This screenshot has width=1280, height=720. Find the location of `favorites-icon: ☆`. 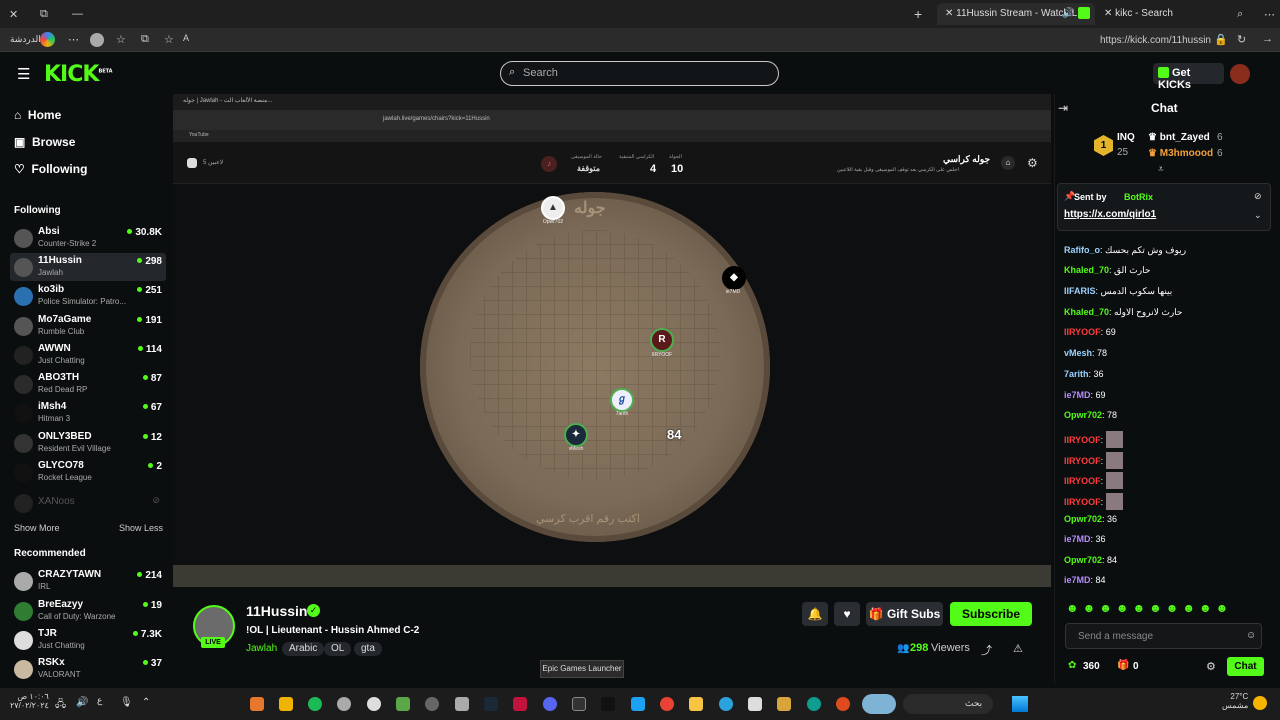

favorites-icon: ☆ is located at coordinates (121, 39).